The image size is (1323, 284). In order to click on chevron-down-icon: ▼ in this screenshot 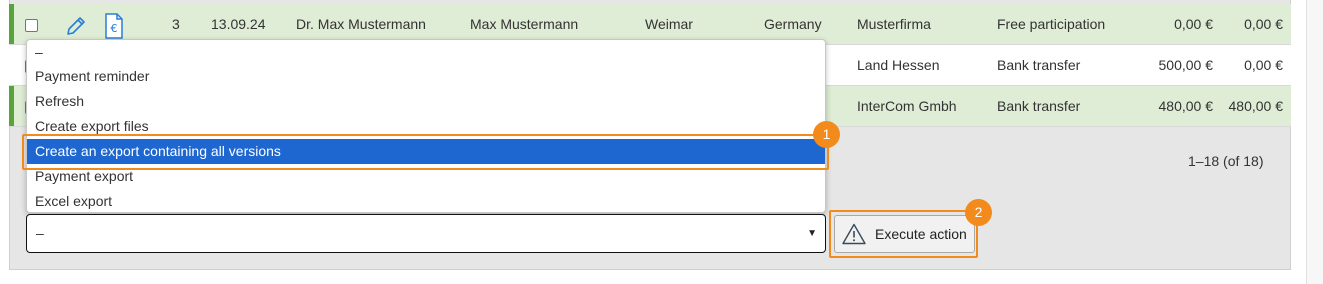, I will do `click(812, 233)`.